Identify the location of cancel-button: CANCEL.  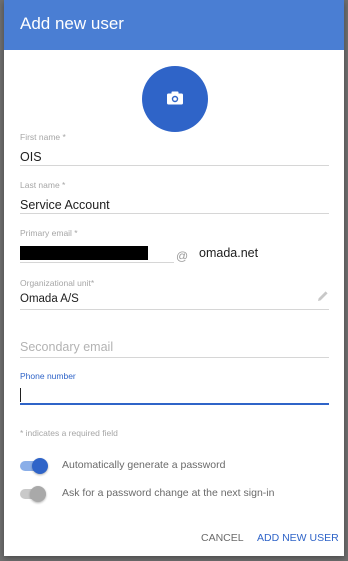
(222, 538).